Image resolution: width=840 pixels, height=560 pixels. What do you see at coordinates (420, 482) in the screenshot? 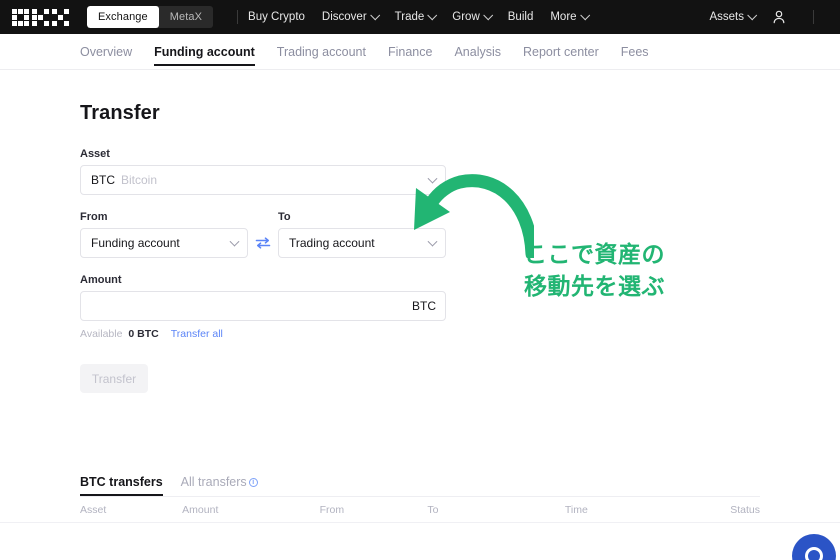
I see `history-tabs: BTC transfers All transfers i` at bounding box center [420, 482].